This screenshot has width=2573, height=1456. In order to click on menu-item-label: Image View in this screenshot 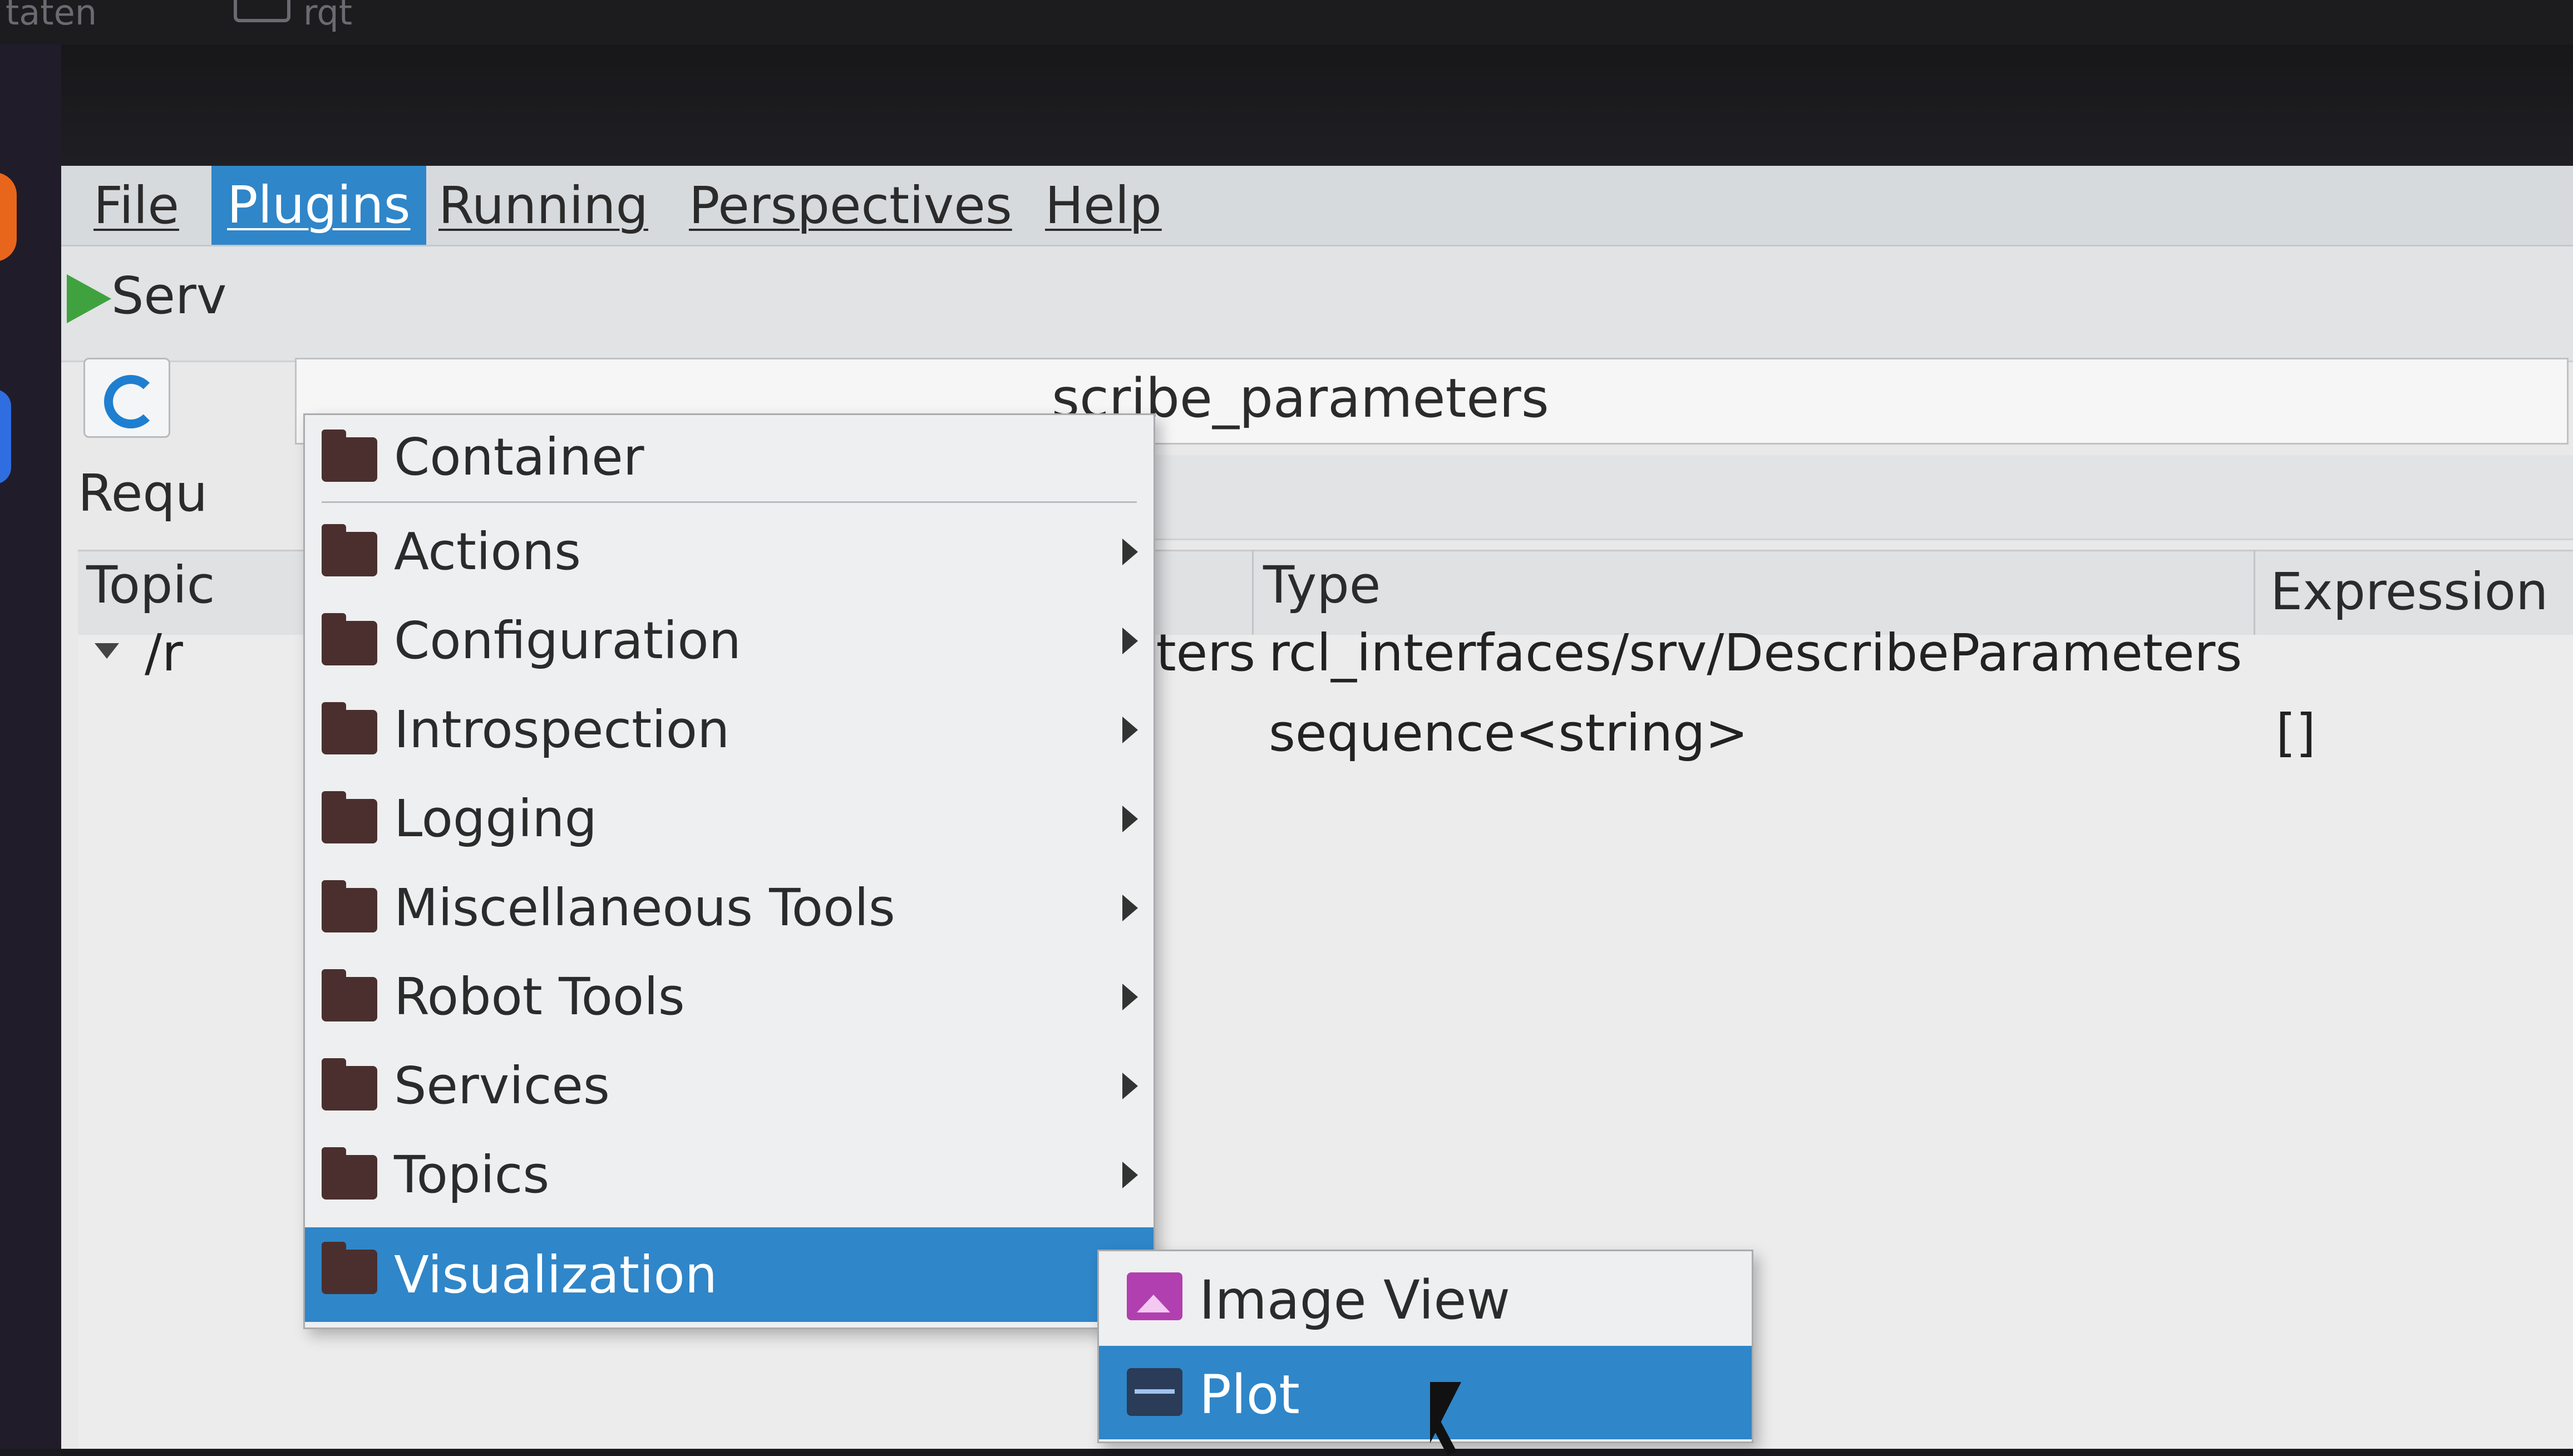, I will do `click(1354, 1300)`.